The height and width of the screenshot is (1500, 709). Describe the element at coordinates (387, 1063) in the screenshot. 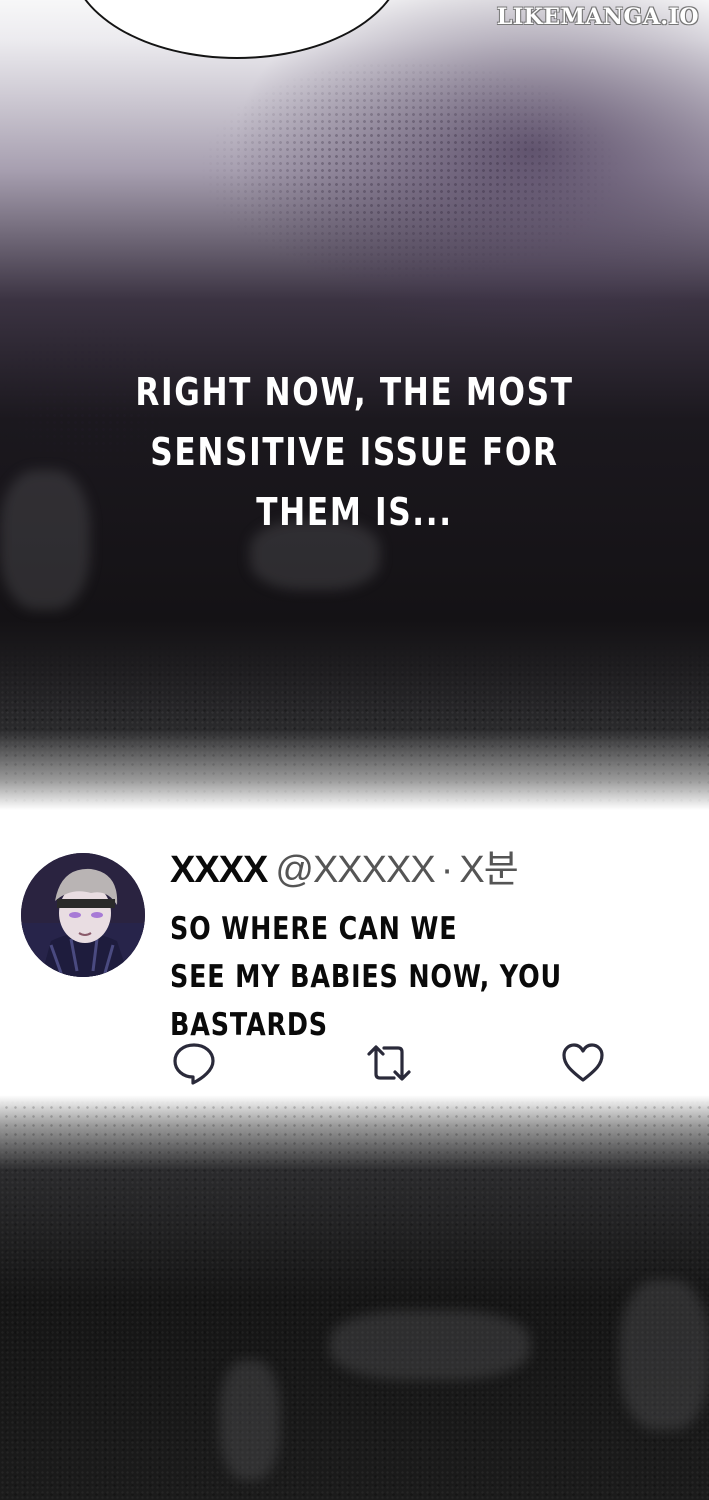

I see `retweet-icon` at that location.